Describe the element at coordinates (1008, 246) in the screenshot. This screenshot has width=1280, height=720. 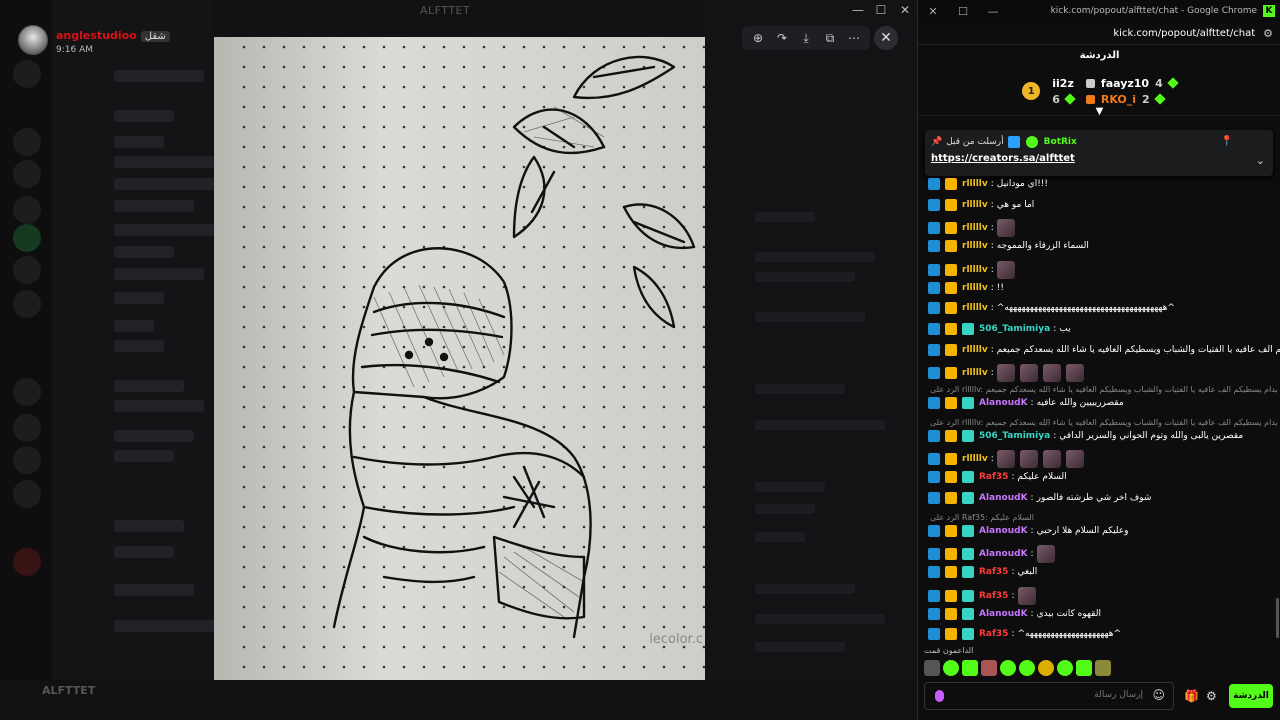
I see `chat-message: rlllllv: السماء الزرقاء والمموجه` at that location.